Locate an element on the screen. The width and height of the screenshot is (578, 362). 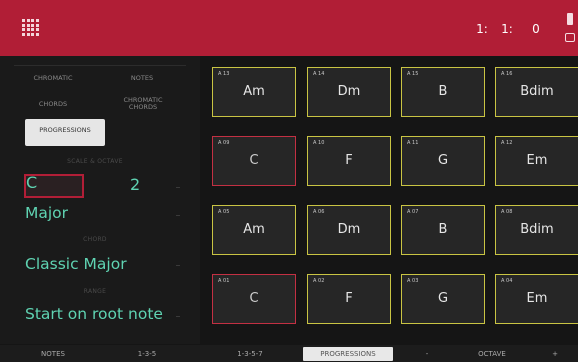
pad: A 13 Am is located at coordinates (254, 92).